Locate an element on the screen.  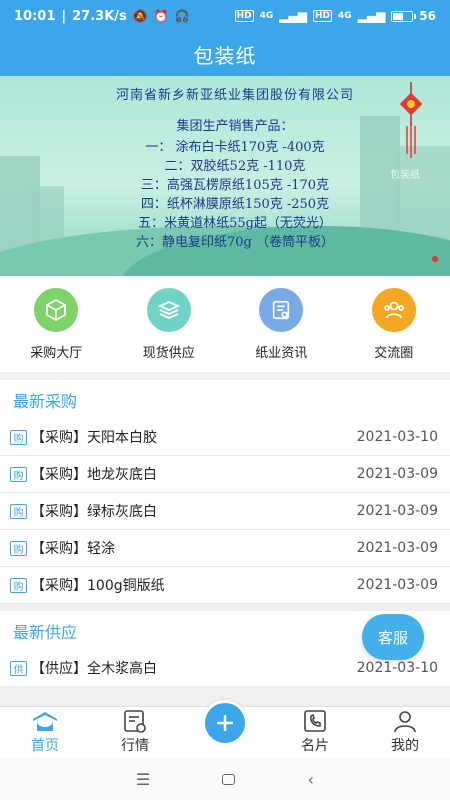
latest-purchase-title: 最新采购 is located at coordinates (225, 400).